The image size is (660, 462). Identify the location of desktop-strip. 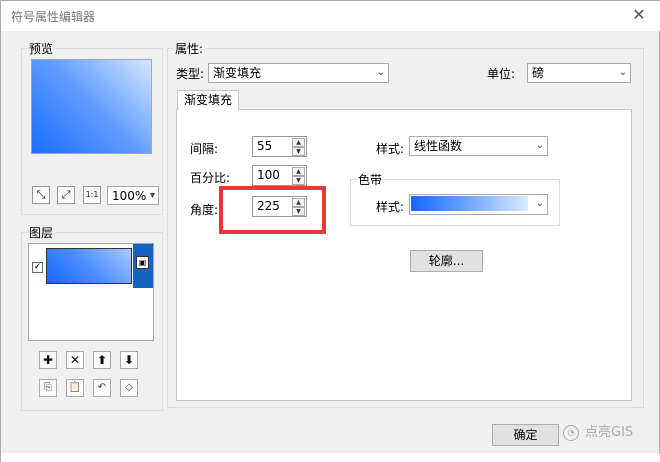
(330, 457).